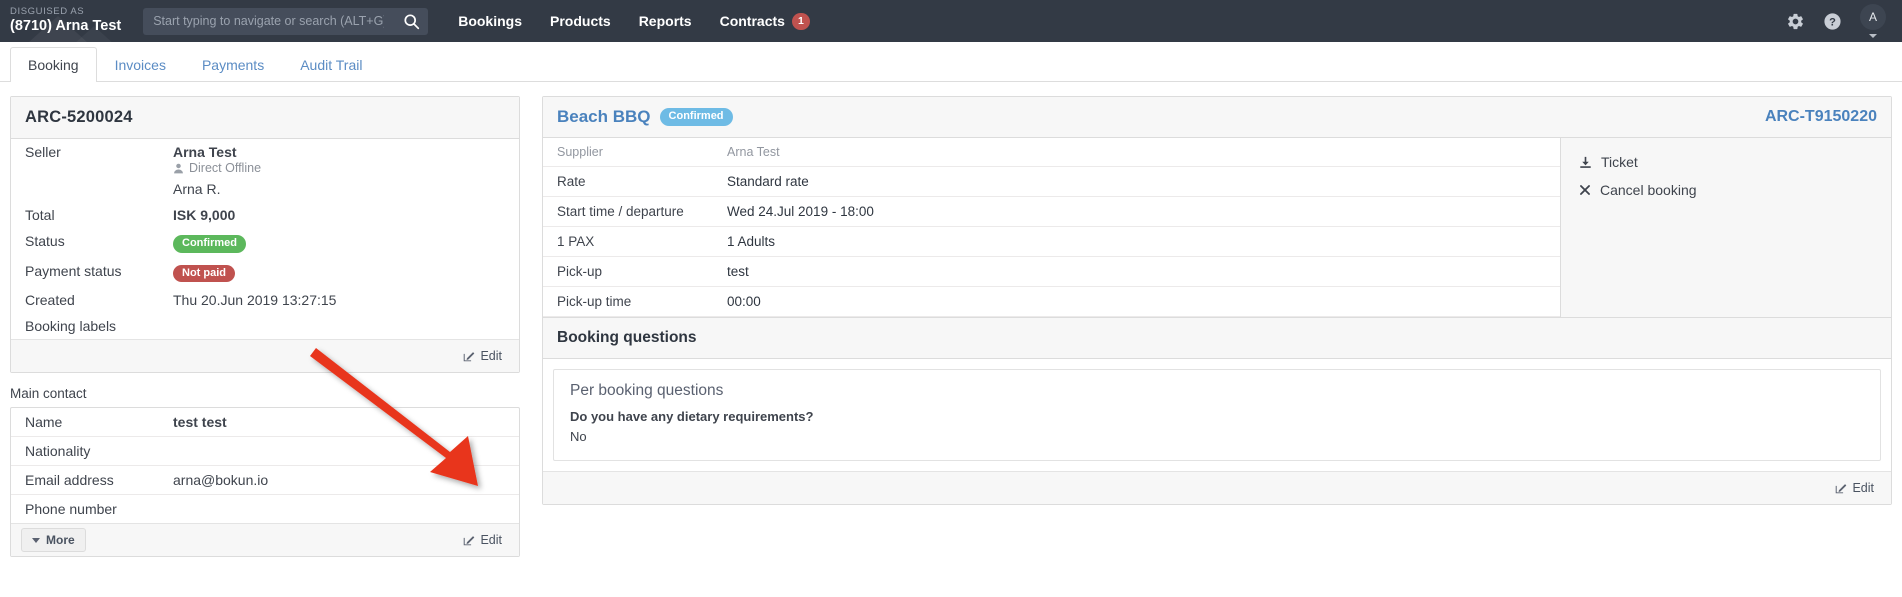 Image resolution: width=1902 pixels, height=597 pixels. I want to click on table-row: Phone number, so click(265, 509).